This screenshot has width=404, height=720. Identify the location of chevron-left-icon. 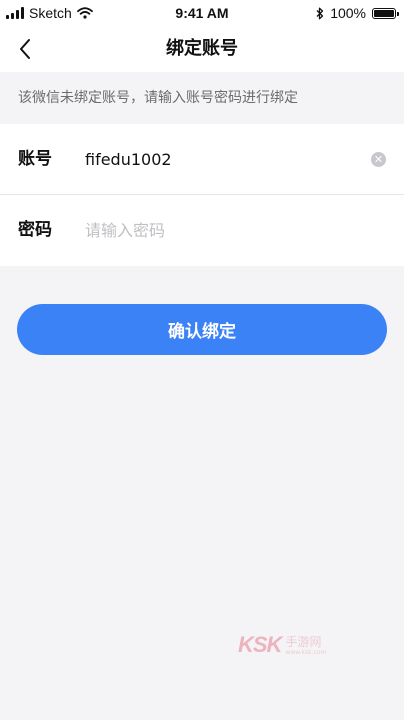
(25, 49).